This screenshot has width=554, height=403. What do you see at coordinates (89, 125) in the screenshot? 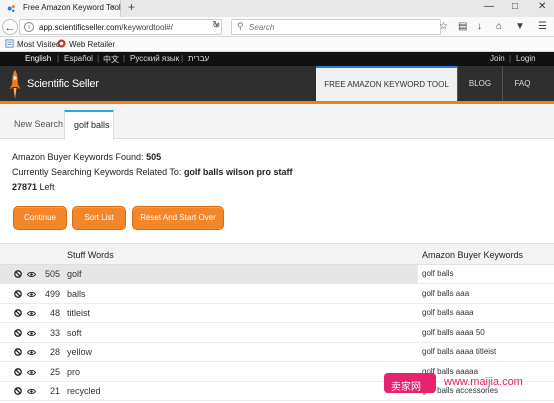
I see `tab-golf-balls: golf balls` at bounding box center [89, 125].